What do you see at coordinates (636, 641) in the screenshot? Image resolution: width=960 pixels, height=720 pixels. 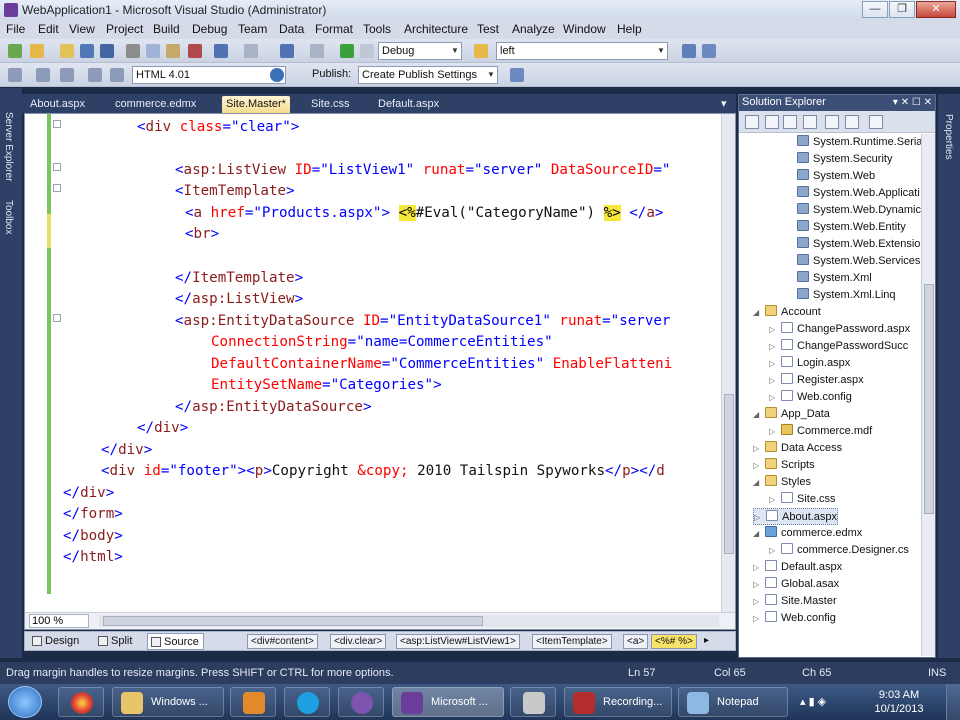 I see `breadcrumb-a: <a>` at bounding box center [636, 641].